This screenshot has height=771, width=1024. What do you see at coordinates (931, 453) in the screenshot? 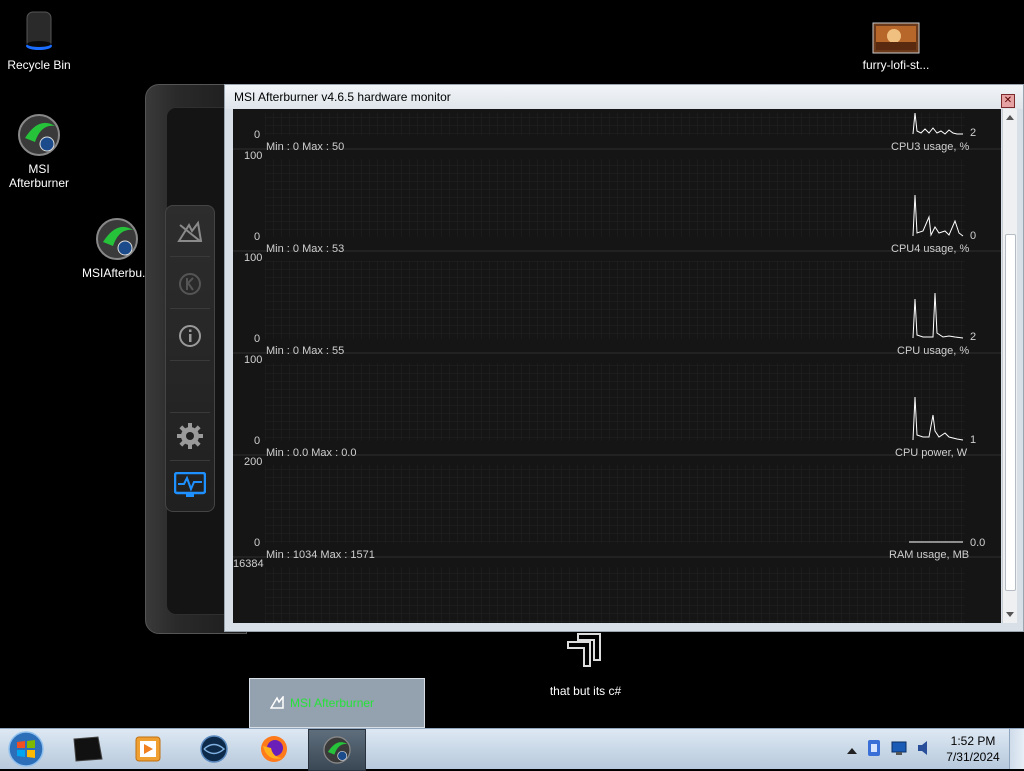
I see `cpu-power-label: CPU power, W` at bounding box center [931, 453].